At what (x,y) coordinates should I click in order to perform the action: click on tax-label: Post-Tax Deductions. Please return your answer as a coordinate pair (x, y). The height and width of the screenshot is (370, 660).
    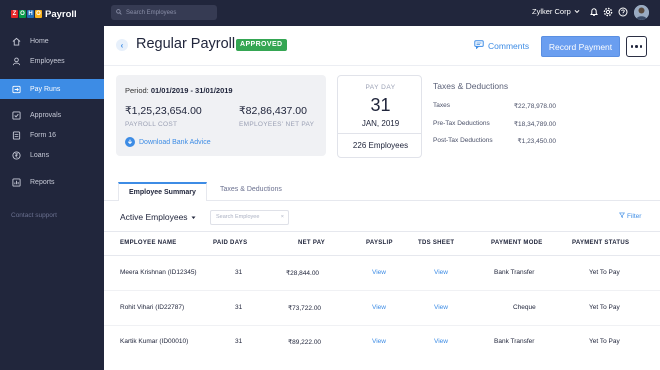
    Looking at the image, I should click on (463, 140).